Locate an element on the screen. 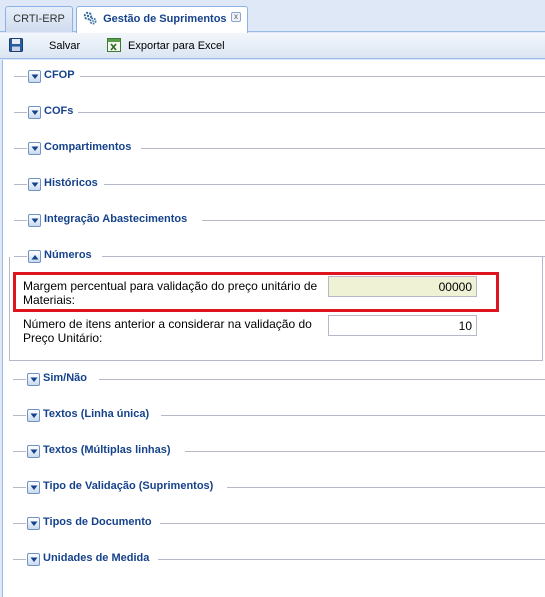 This screenshot has height=597, width=545. excel-icon is located at coordinates (114, 45).